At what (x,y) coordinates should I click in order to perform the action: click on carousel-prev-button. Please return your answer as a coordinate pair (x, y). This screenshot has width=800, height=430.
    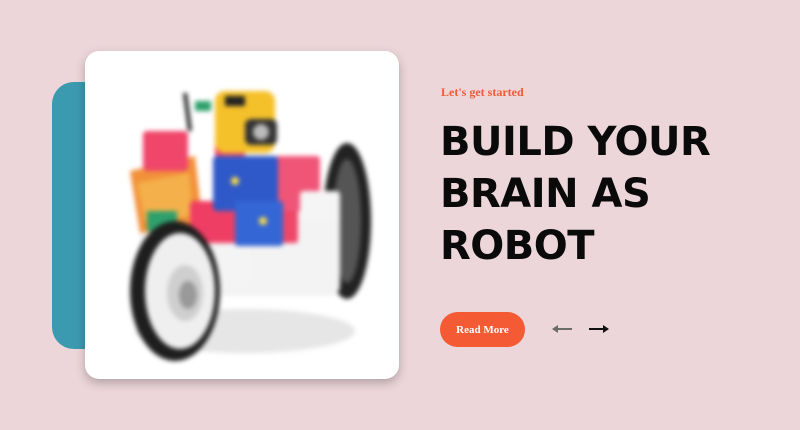
    Looking at the image, I should click on (562, 329).